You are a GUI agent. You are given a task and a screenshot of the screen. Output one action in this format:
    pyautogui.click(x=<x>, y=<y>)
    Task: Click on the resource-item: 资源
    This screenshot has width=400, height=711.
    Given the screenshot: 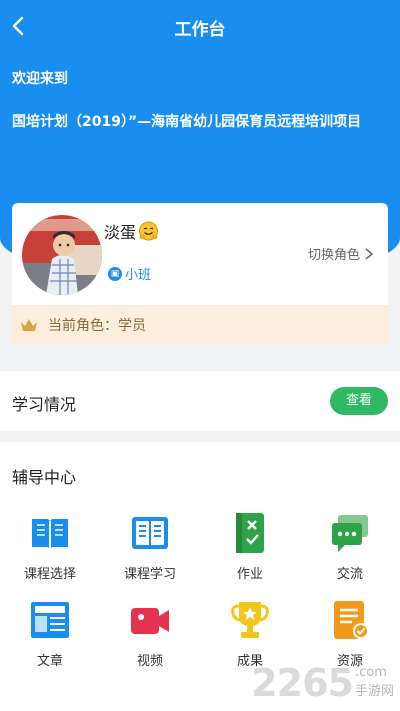 What is the action you would take?
    pyautogui.click(x=350, y=633)
    